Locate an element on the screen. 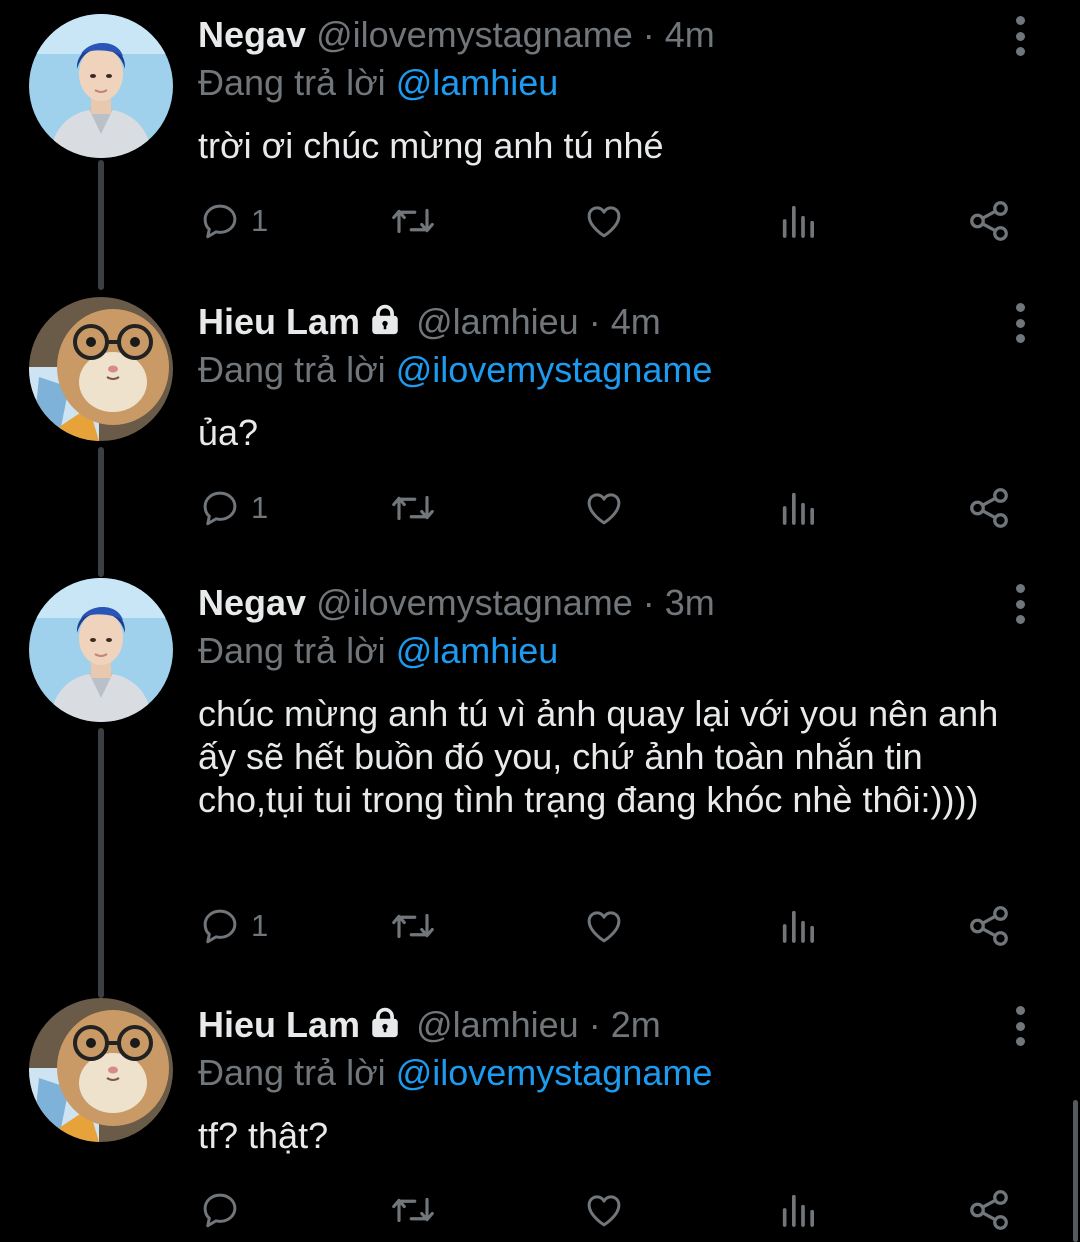  tweet-text: ủa? is located at coordinates (228, 432).